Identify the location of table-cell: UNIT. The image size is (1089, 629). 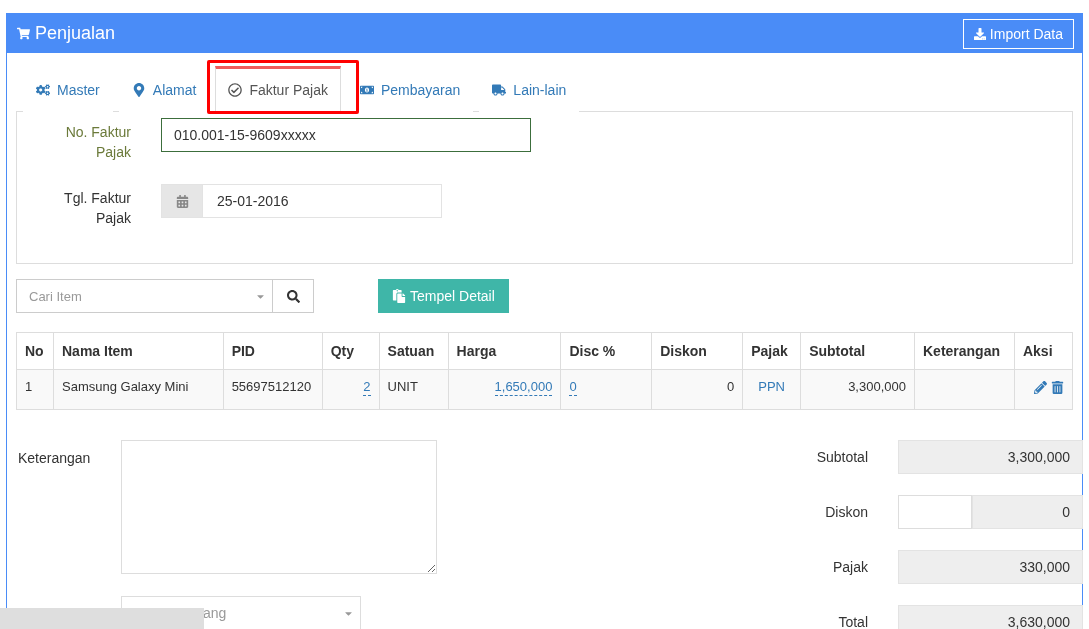
(414, 389).